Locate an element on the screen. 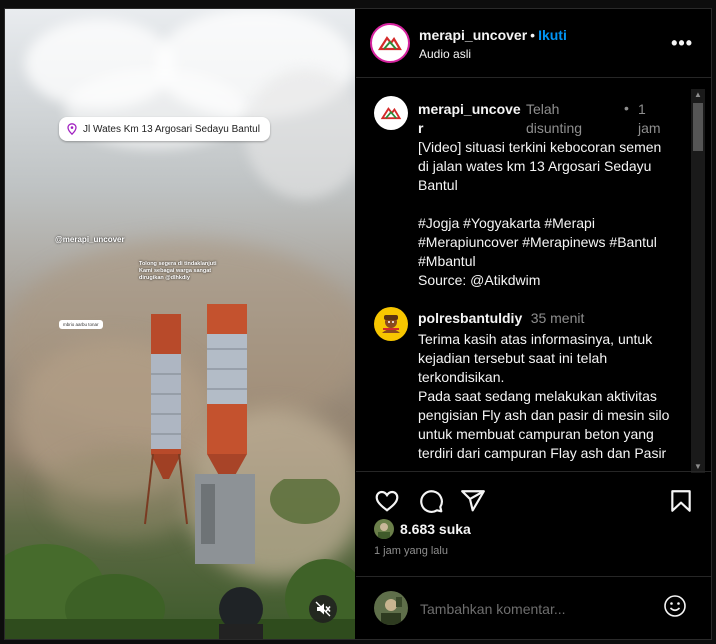  location-label: Jl Wates Km 13 Argosari Sedayu Bantul is located at coordinates (171, 129).